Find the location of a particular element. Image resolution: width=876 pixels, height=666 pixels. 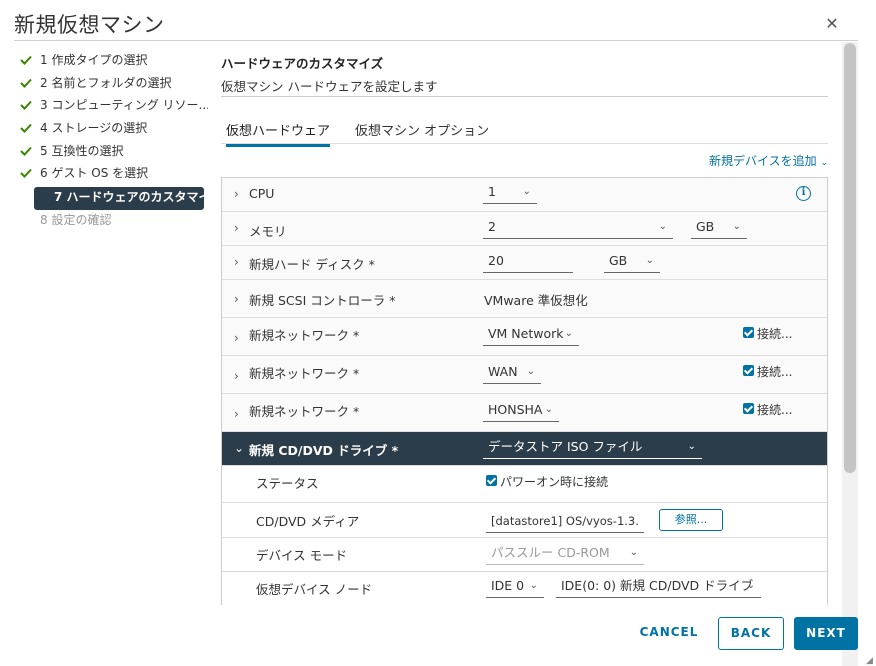

device-mode-value: パススルー CD-ROM is located at coordinates (550, 552).